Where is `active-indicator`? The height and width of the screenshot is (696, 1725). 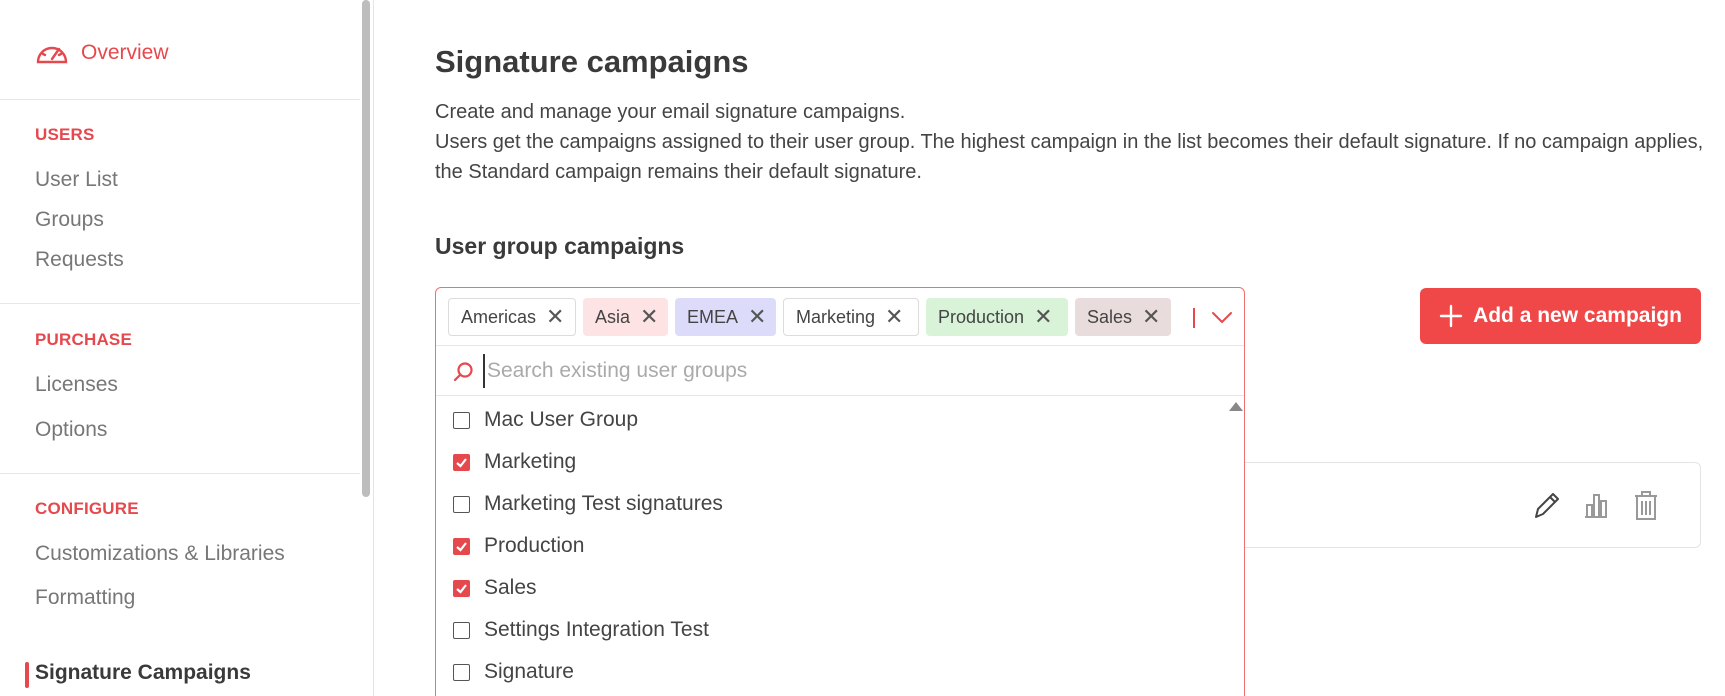 active-indicator is located at coordinates (27, 675).